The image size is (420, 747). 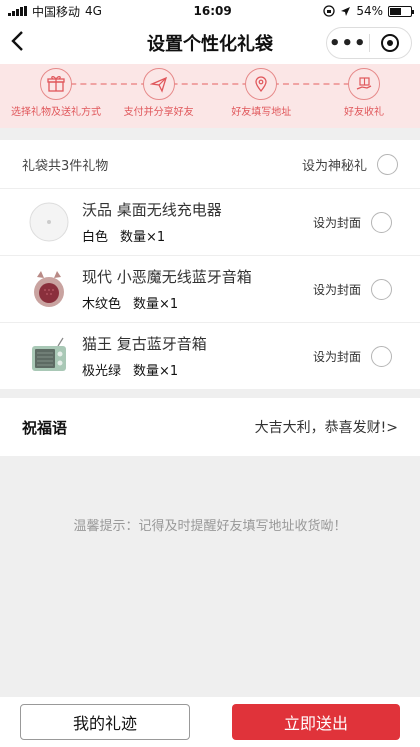 I want to click on page-title: 设置个性化礼袋, so click(x=210, y=44).